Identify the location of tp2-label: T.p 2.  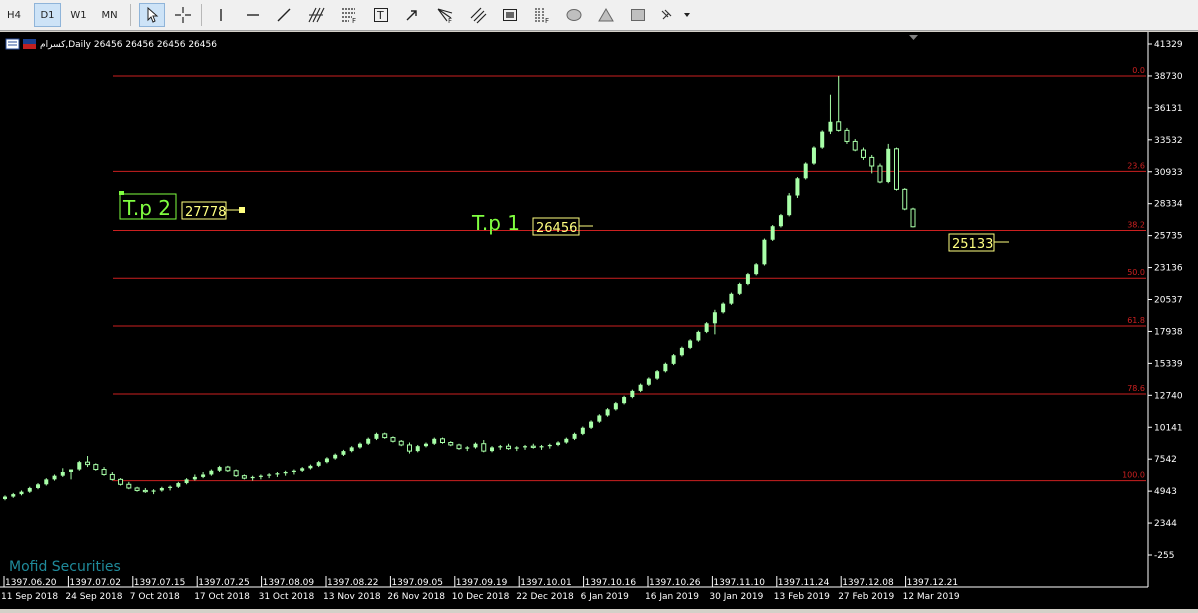
(146, 208).